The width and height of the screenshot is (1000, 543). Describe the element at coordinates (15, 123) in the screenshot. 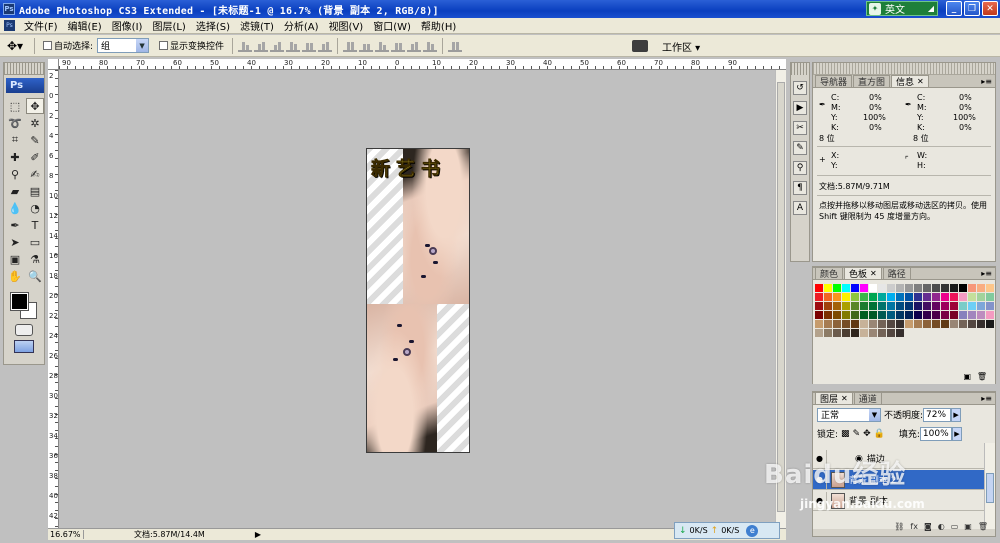

I see `lasso-icon: ➰` at that location.